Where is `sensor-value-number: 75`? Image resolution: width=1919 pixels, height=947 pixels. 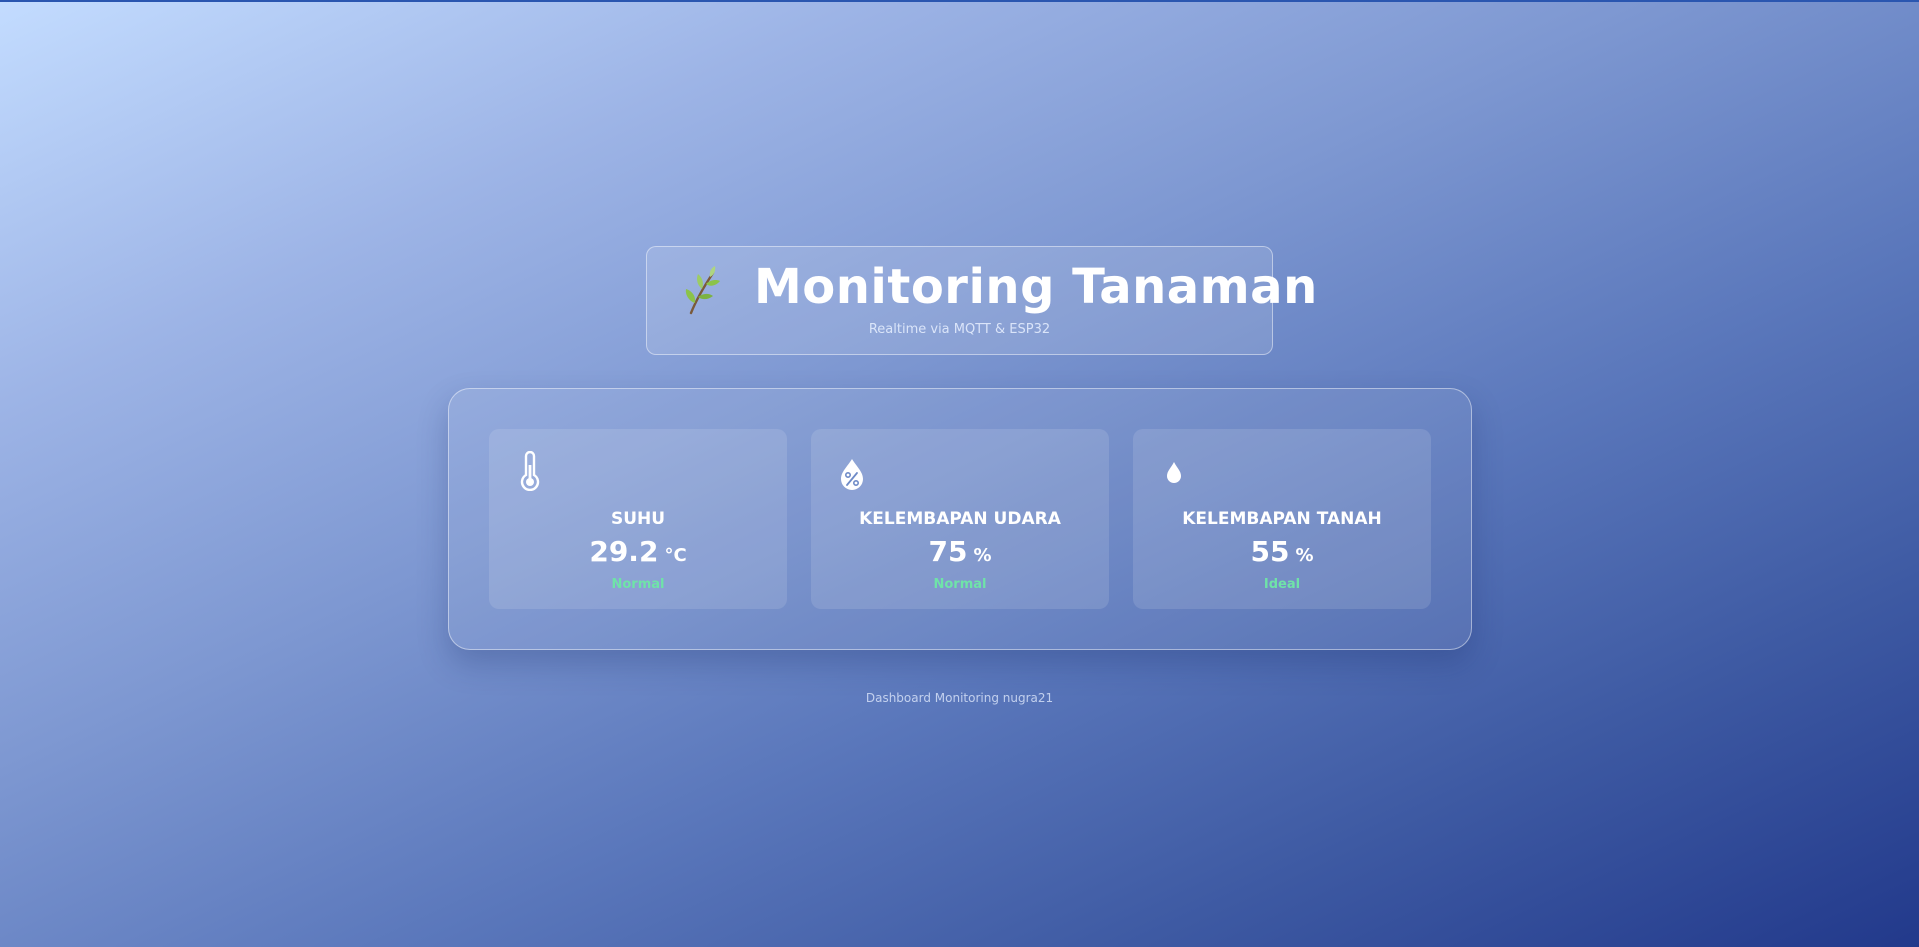
sensor-value-number: 75 is located at coordinates (948, 551).